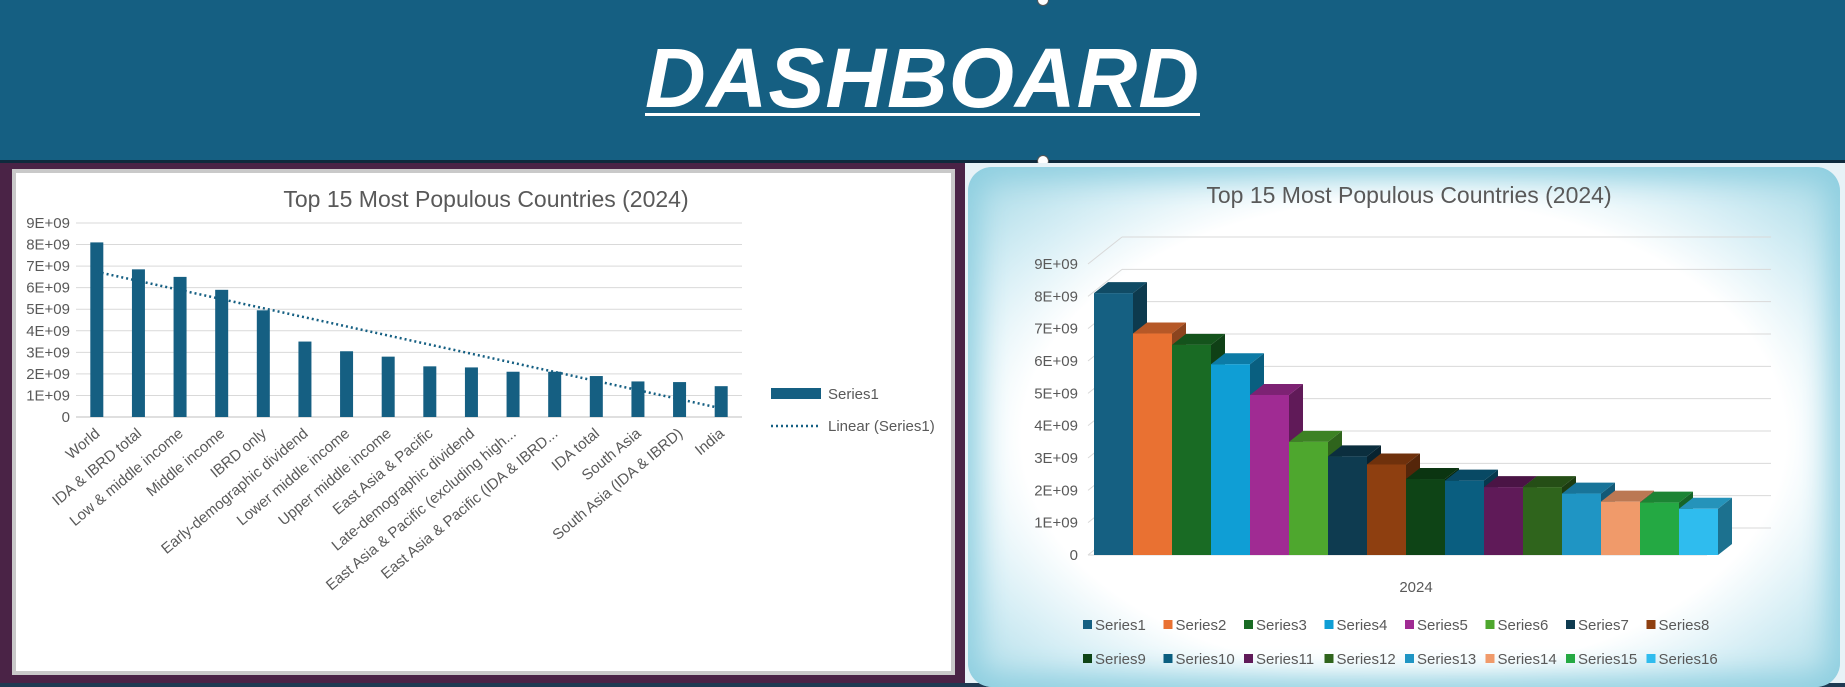 The width and height of the screenshot is (1845, 687). What do you see at coordinates (1415, 587) in the screenshot?
I see `x-category-label: 2024` at bounding box center [1415, 587].